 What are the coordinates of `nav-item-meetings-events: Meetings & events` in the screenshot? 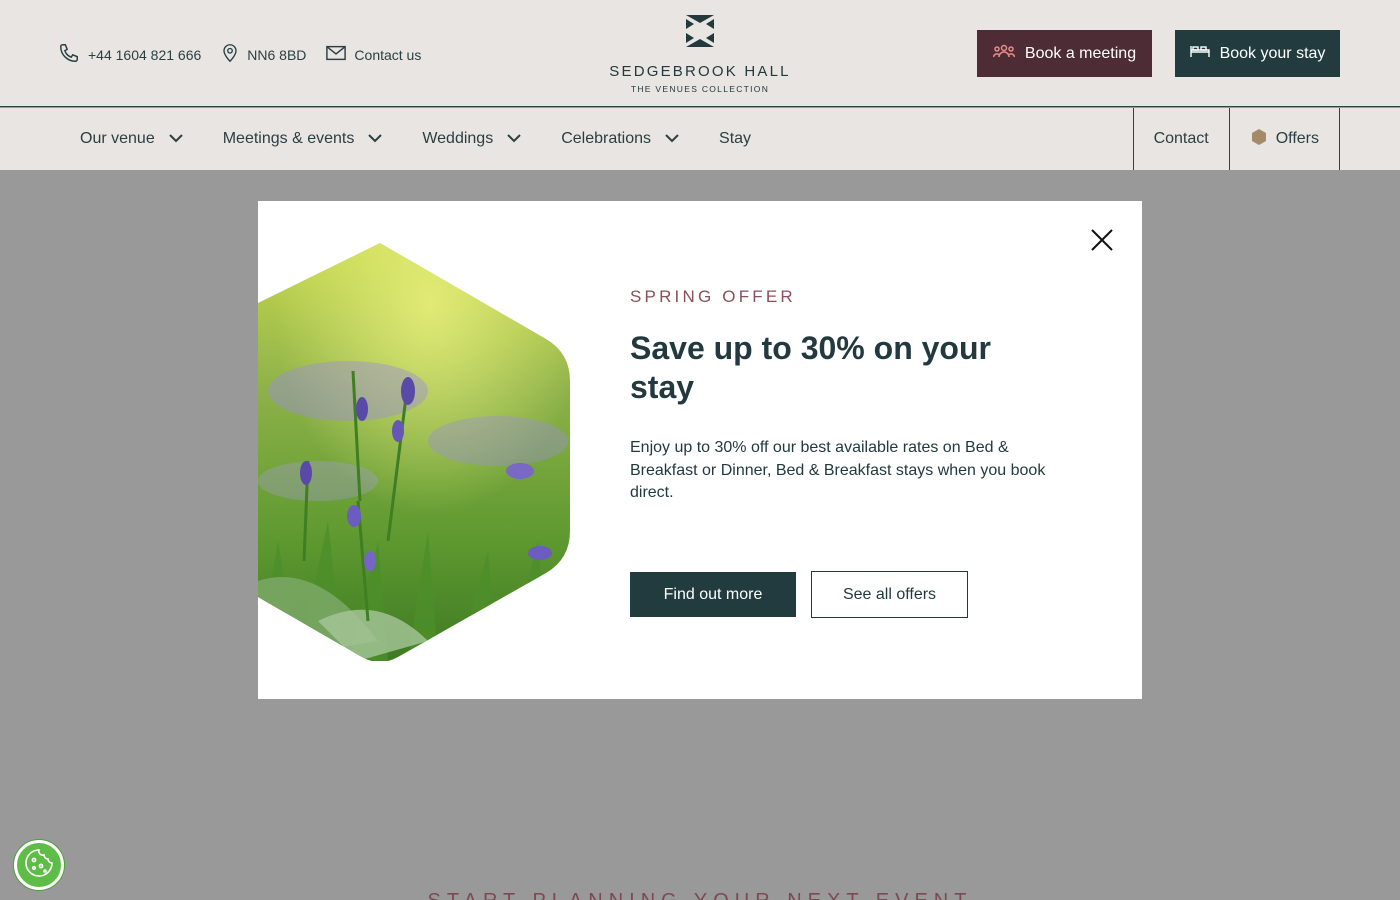 It's located at (303, 139).